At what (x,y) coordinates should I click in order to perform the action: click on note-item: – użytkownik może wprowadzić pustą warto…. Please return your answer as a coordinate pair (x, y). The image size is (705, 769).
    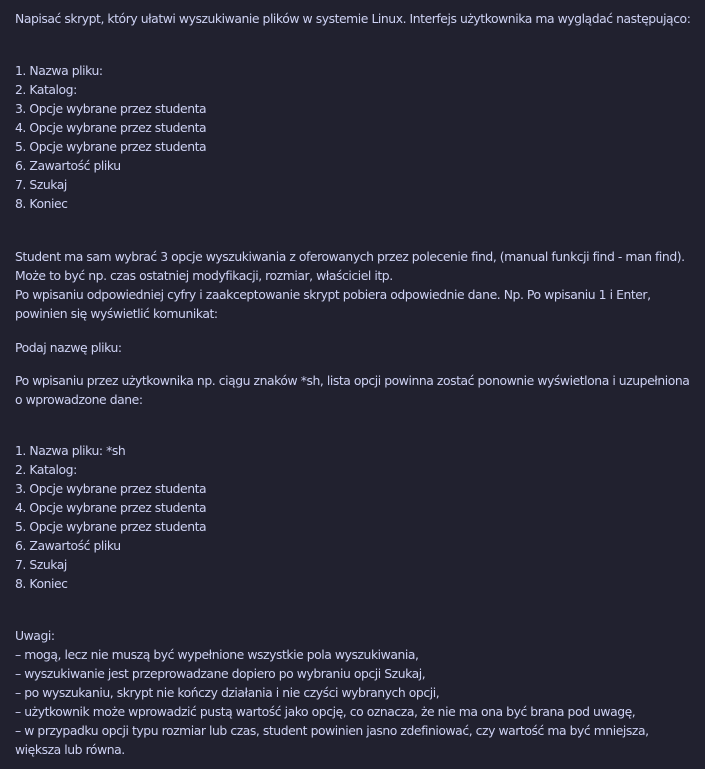
    Looking at the image, I should click on (325, 711).